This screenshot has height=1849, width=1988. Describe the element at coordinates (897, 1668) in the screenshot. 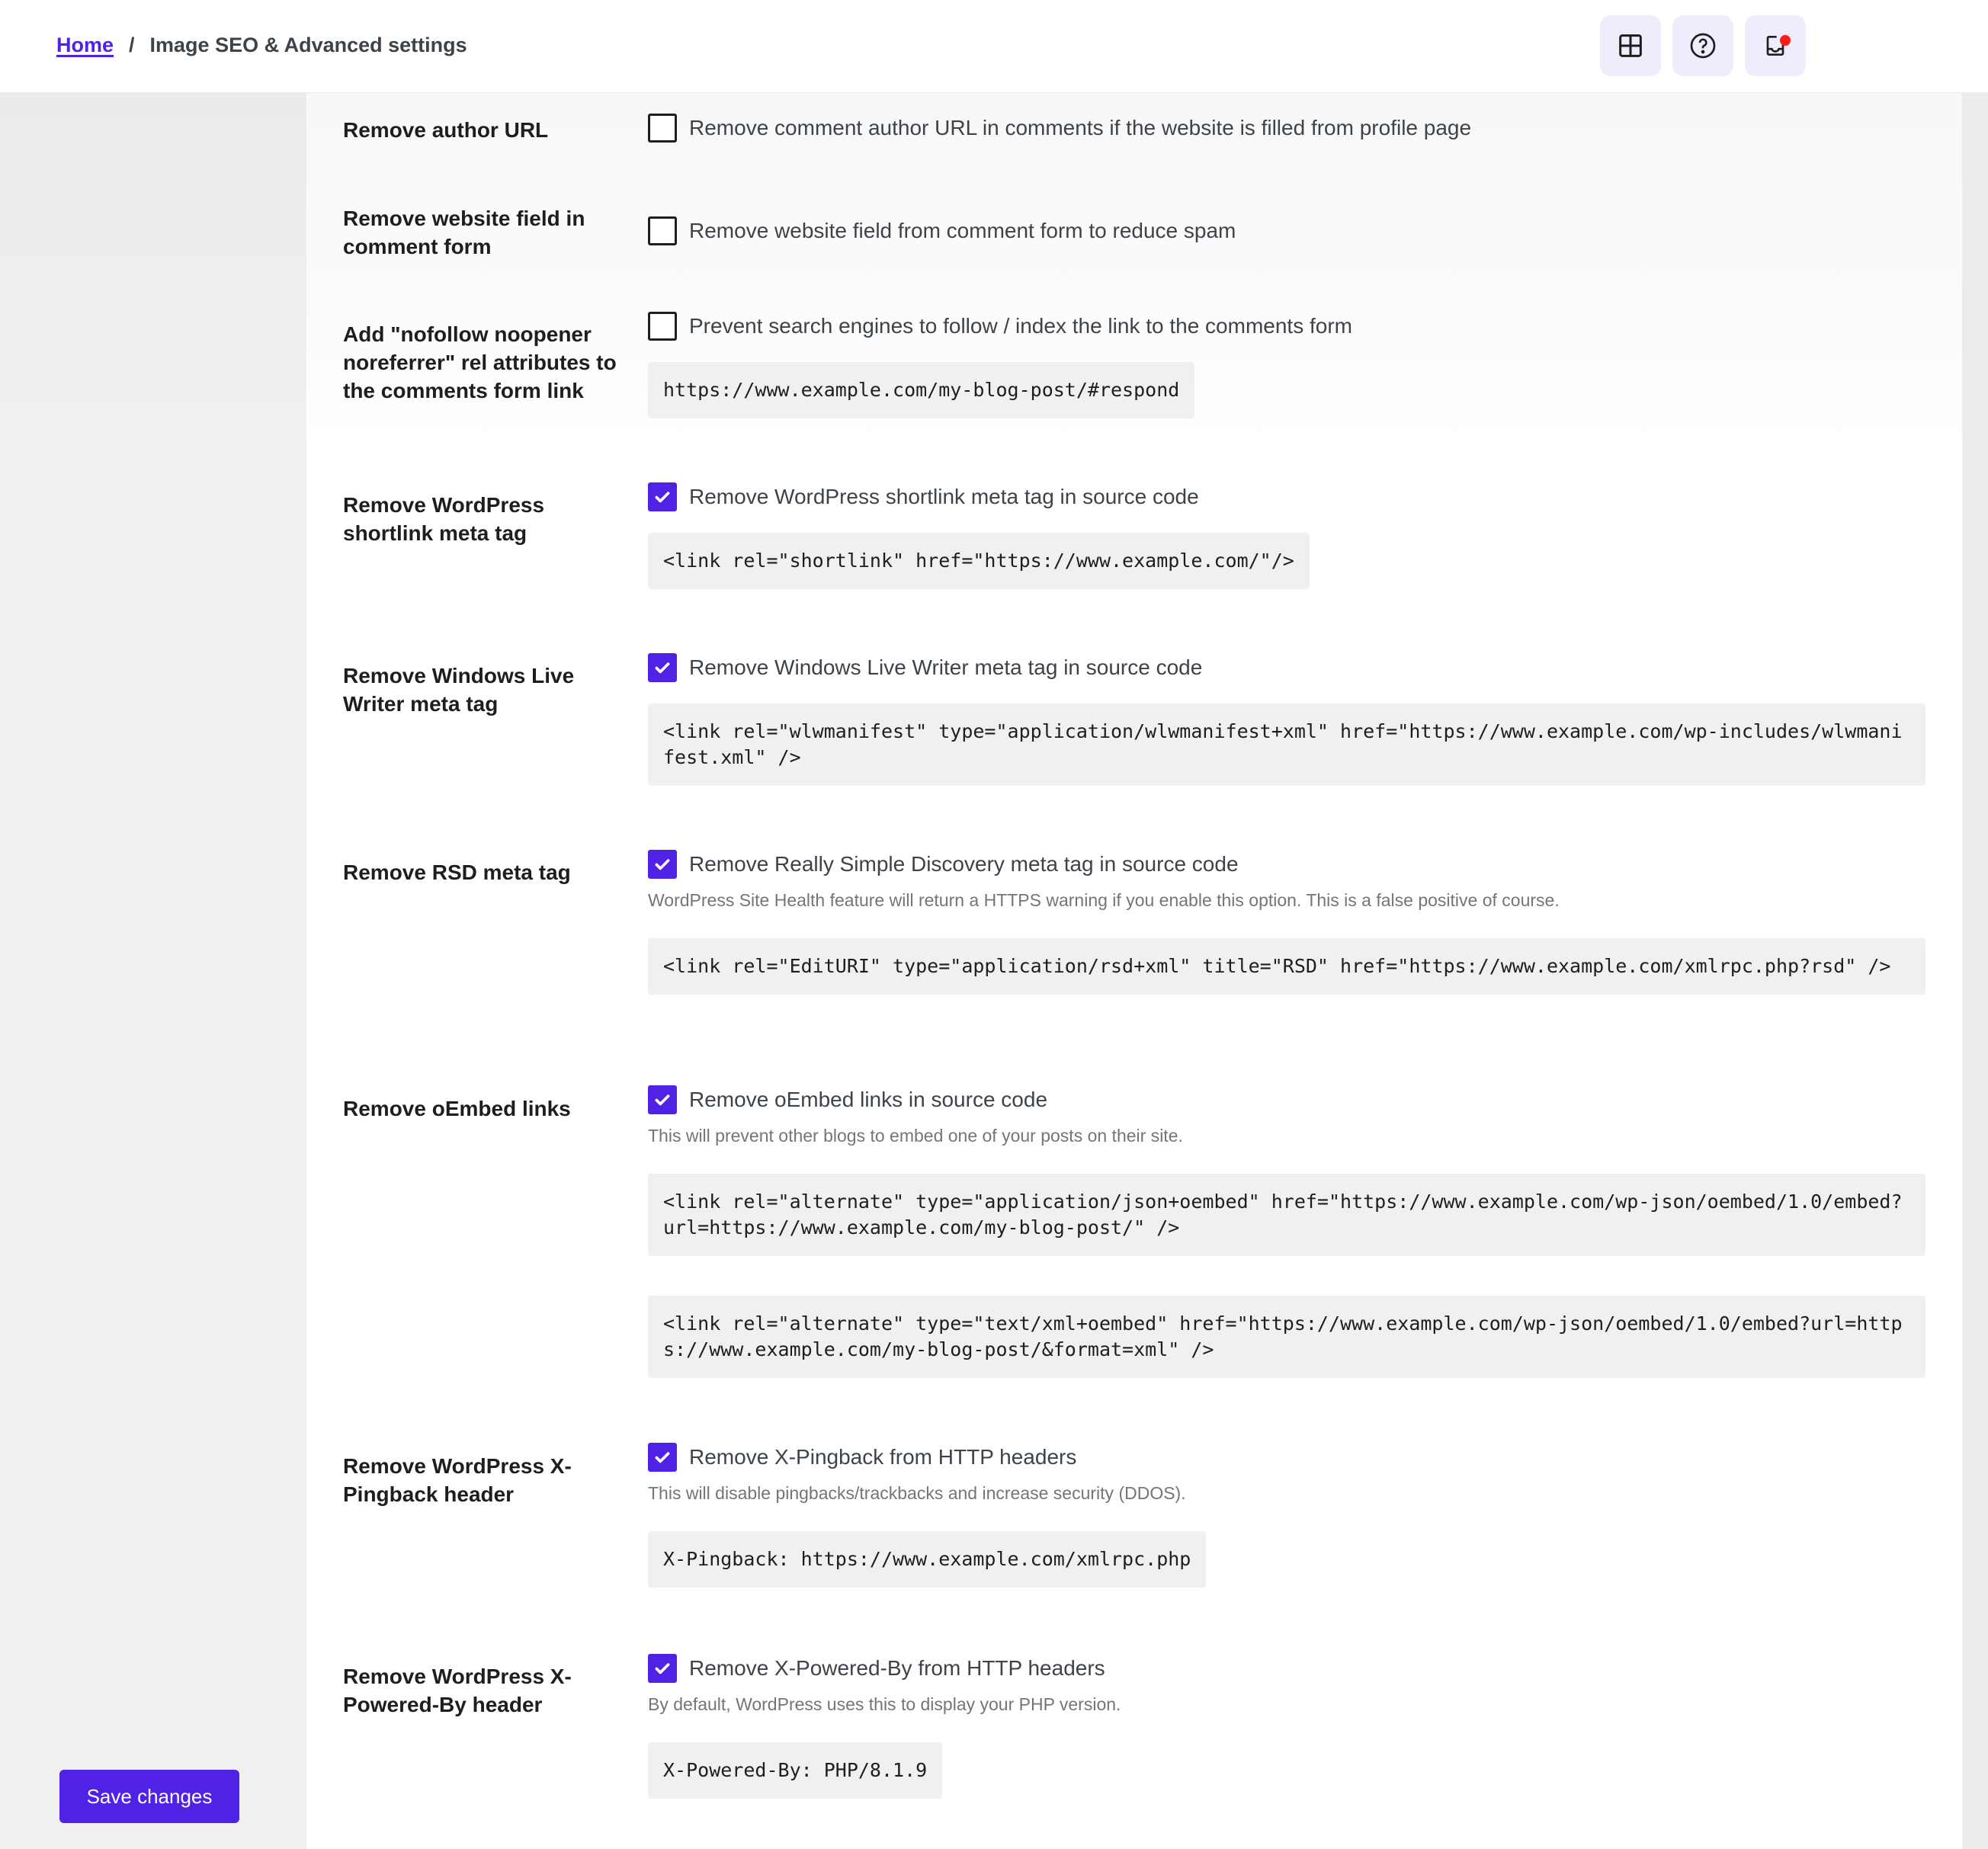

I see `option-text: Remove X-Powered-By from HTTP headers` at that location.